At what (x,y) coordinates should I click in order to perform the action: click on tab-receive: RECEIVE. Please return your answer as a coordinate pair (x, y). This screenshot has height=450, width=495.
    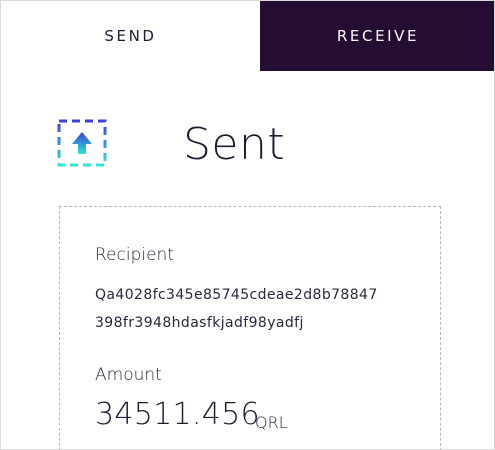
    Looking at the image, I should click on (377, 36).